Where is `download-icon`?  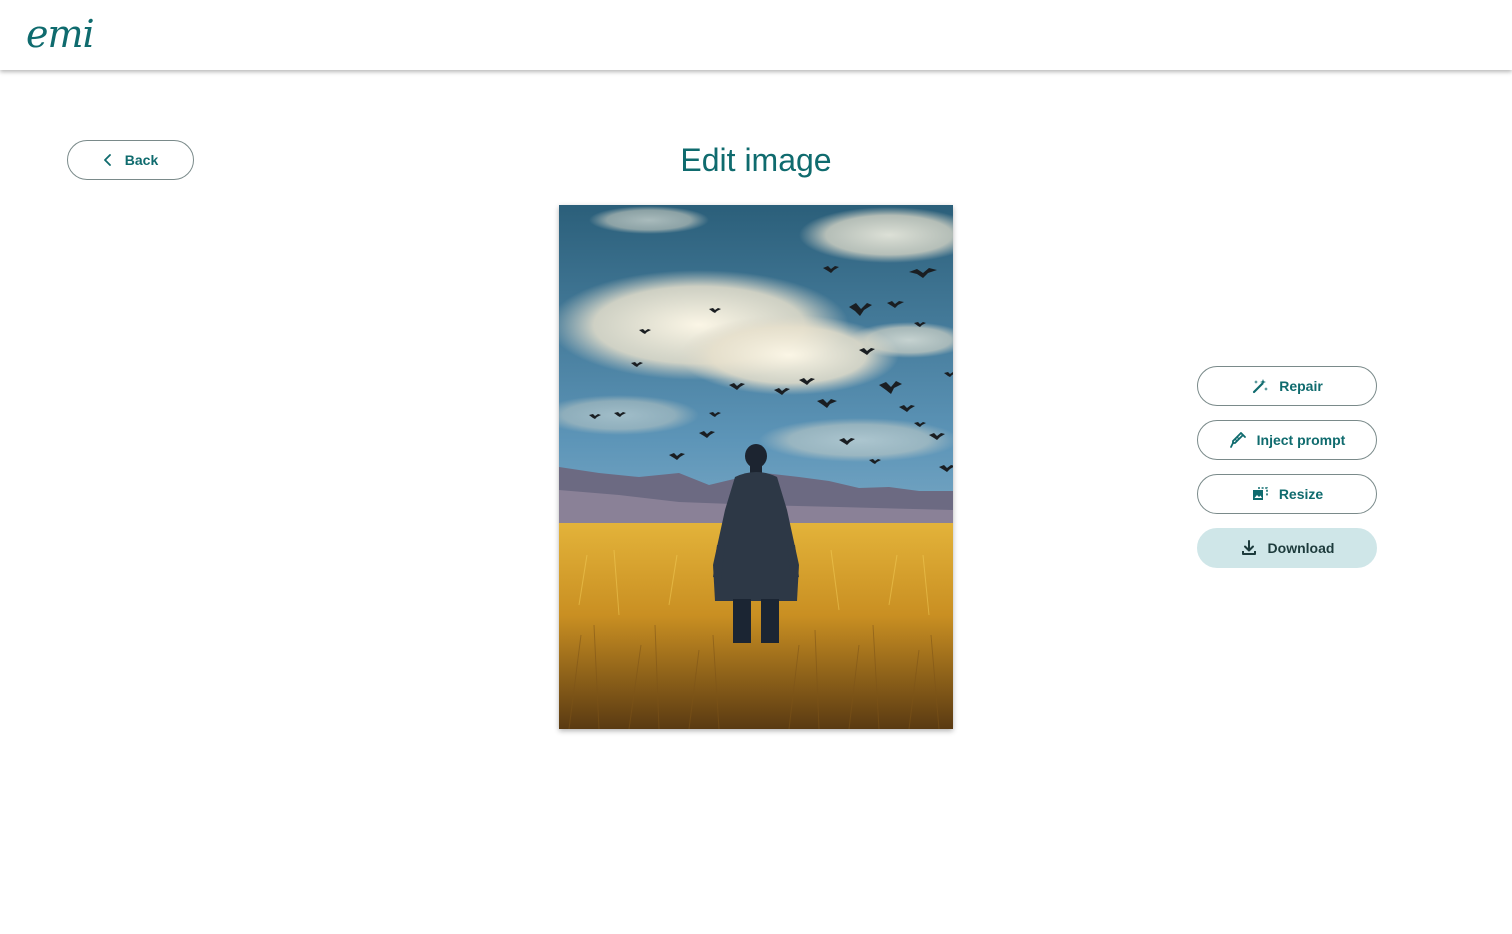 download-icon is located at coordinates (1248, 547).